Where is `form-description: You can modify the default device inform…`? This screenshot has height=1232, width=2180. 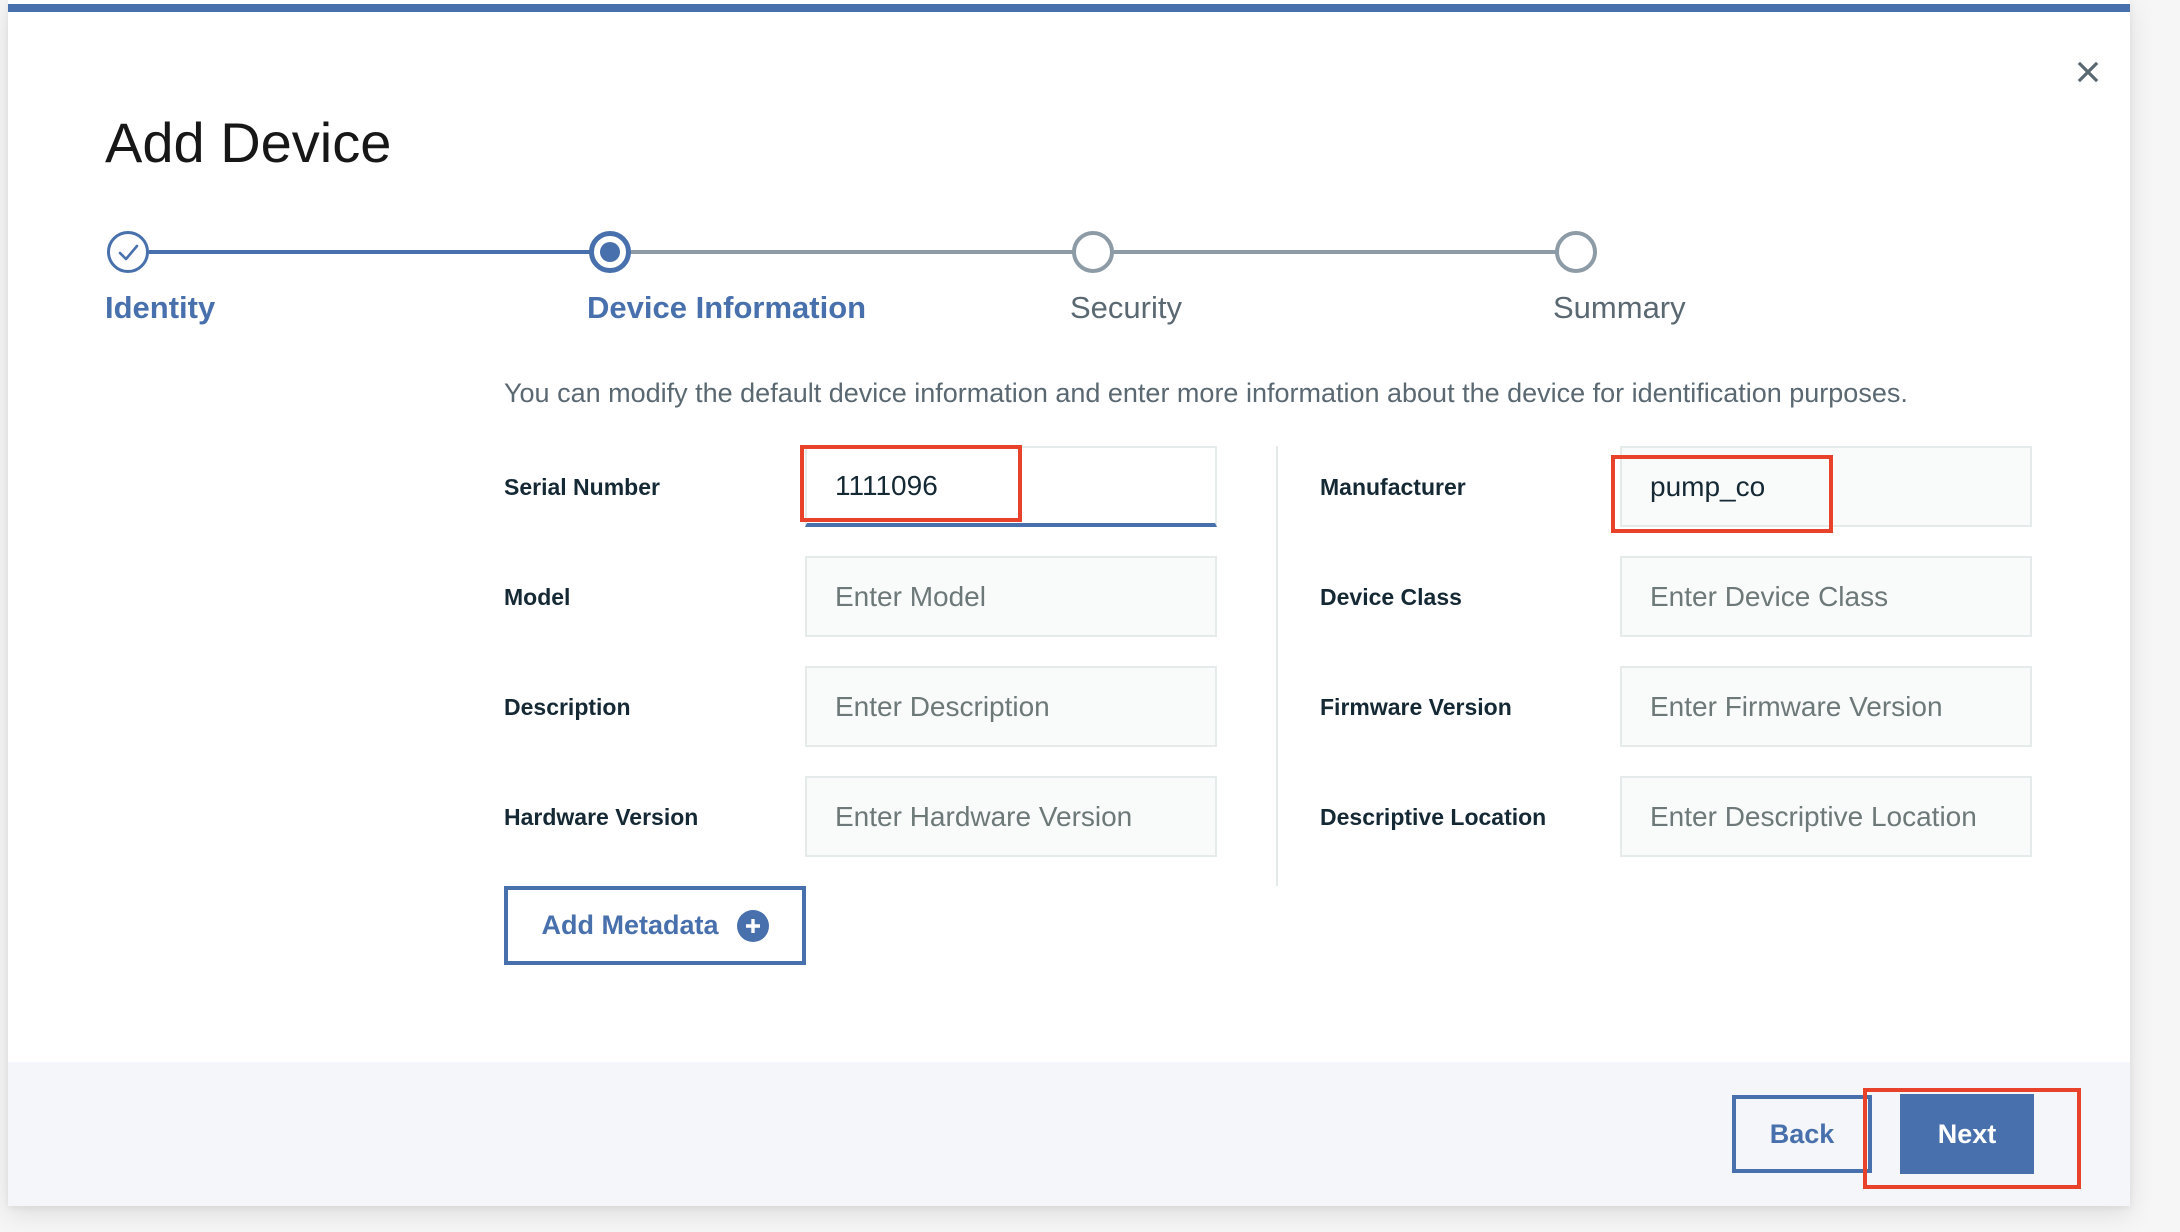
form-description: You can modify the default device inform… is located at coordinates (1206, 393).